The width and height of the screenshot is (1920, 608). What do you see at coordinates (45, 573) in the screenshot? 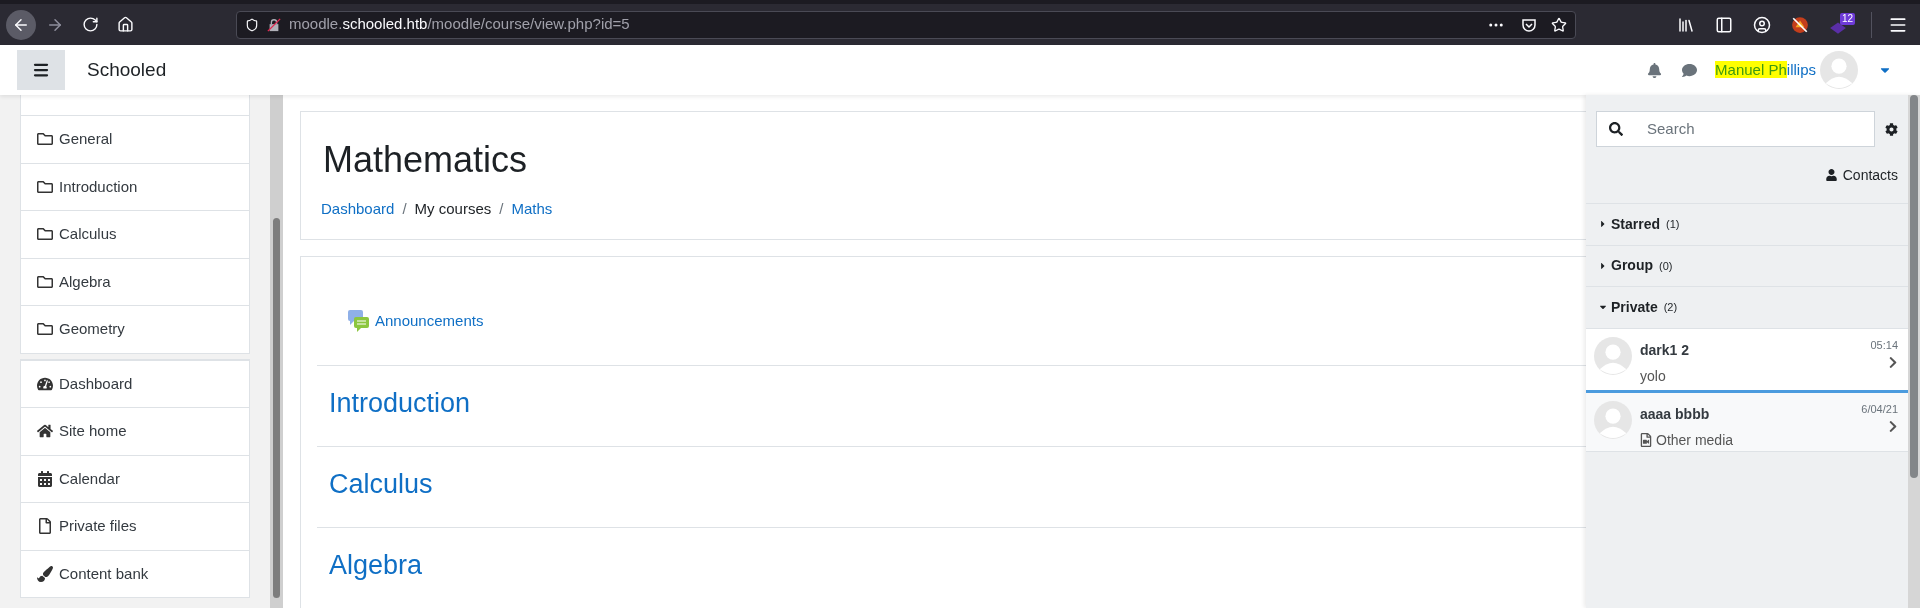
I see `brush-icon` at bounding box center [45, 573].